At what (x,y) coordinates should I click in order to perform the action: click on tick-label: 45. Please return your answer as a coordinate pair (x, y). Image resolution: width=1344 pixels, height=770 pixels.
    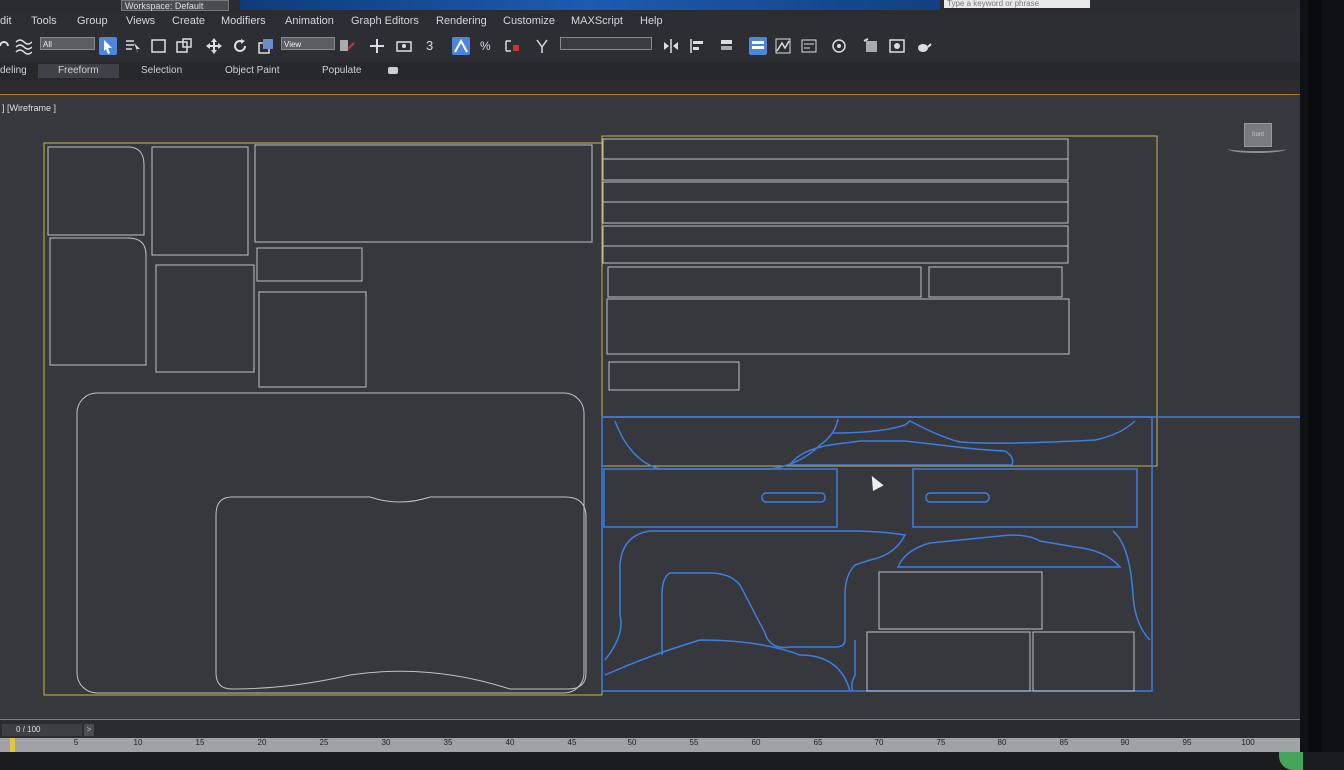
    Looking at the image, I should click on (572, 742).